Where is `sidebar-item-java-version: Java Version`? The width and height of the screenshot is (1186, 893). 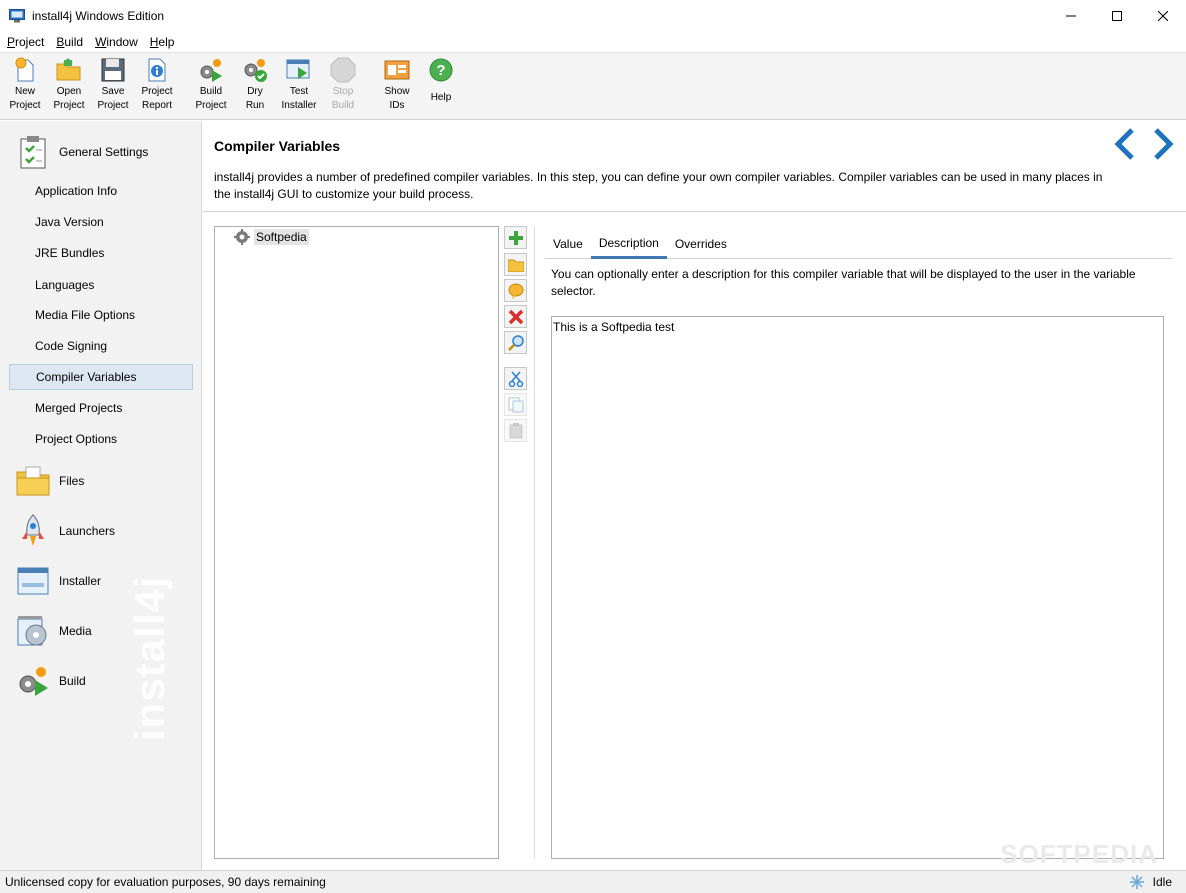 sidebar-item-java-version: Java Version is located at coordinates (101, 222).